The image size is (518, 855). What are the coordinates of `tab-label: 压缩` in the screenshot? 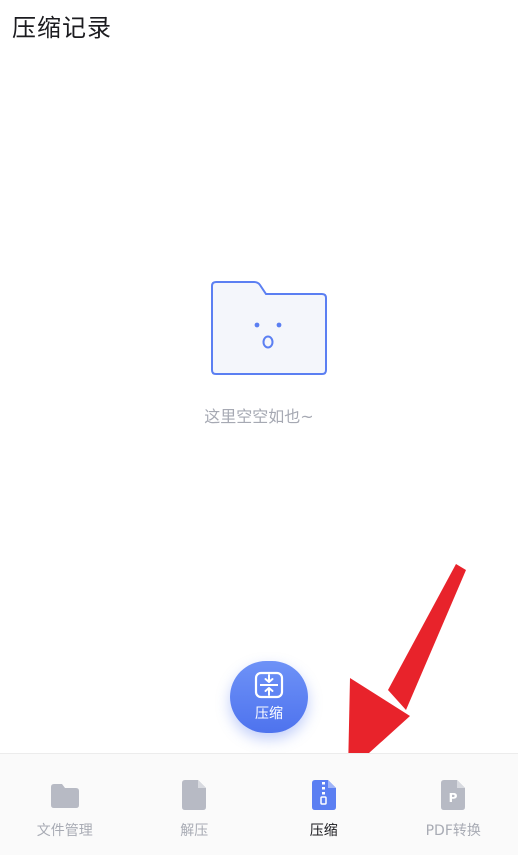 It's located at (323, 831).